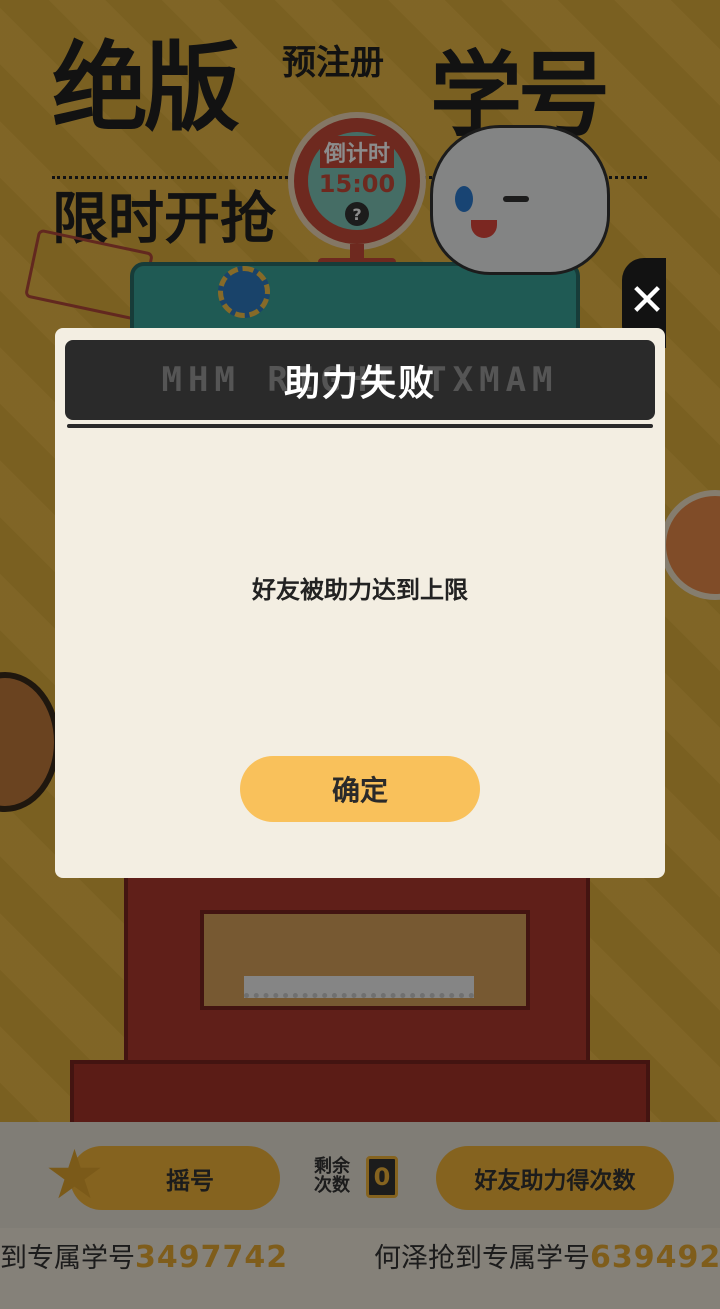  What do you see at coordinates (360, 789) in the screenshot?
I see `confirm-button: 确定` at bounding box center [360, 789].